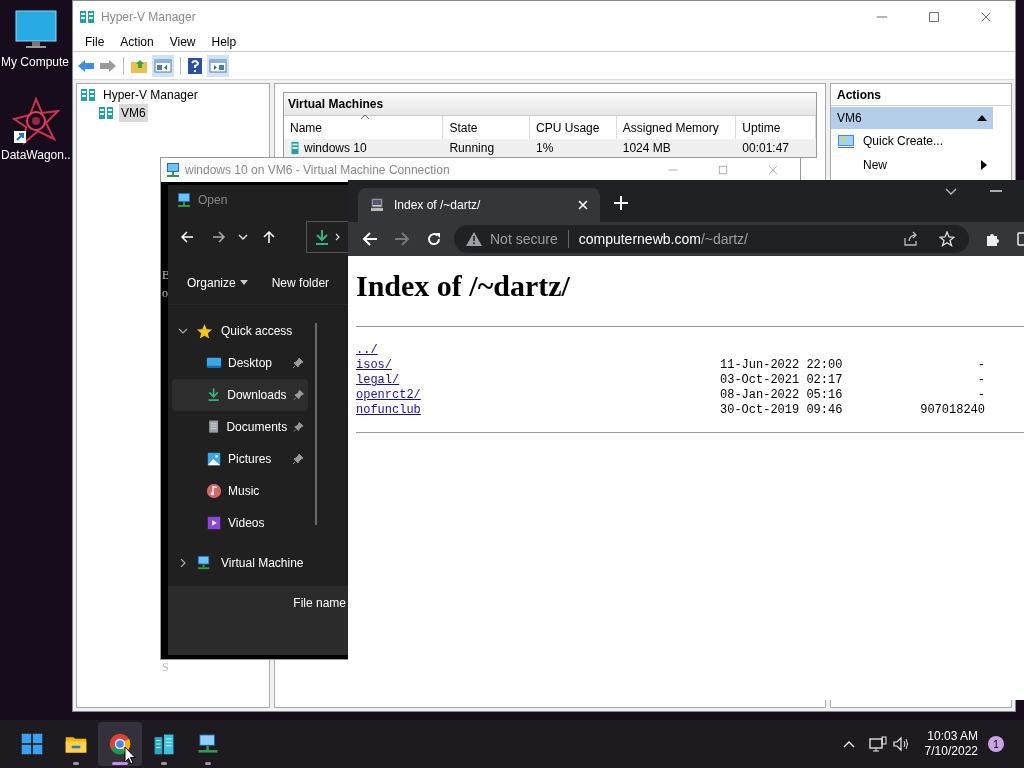  What do you see at coordinates (165, 667) in the screenshot?
I see `guest-text: S` at bounding box center [165, 667].